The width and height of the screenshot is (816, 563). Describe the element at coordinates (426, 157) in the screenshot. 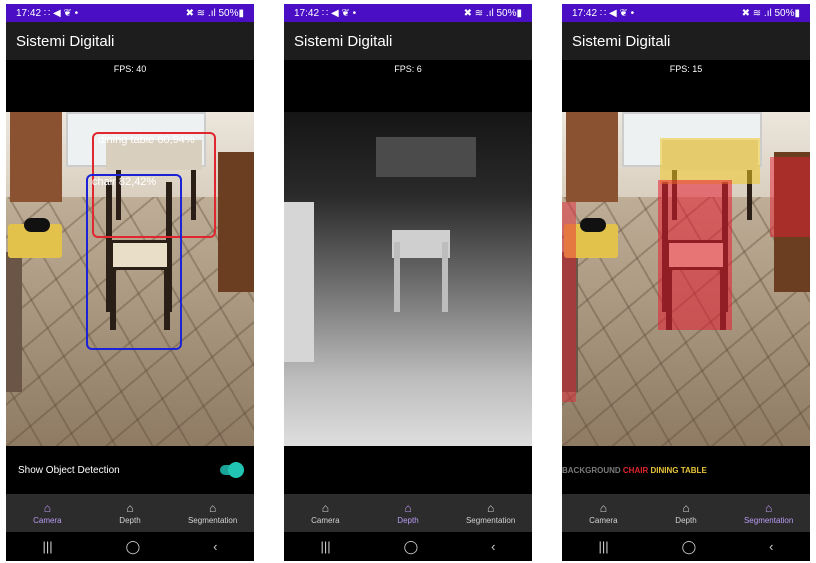

I see `depth-table` at that location.